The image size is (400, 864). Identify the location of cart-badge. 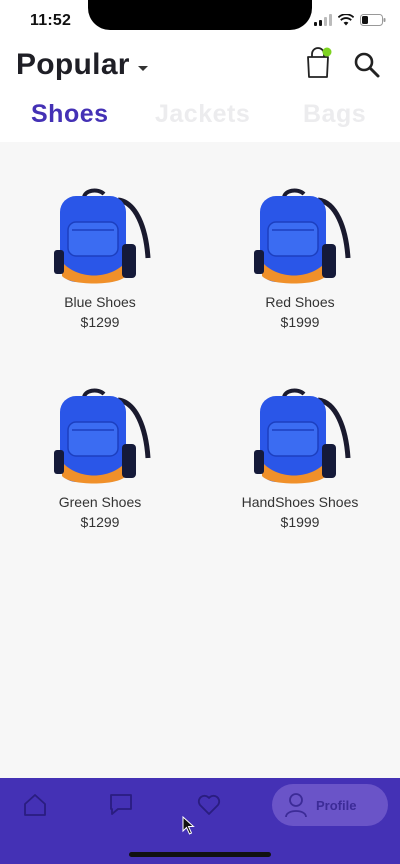
(327, 52).